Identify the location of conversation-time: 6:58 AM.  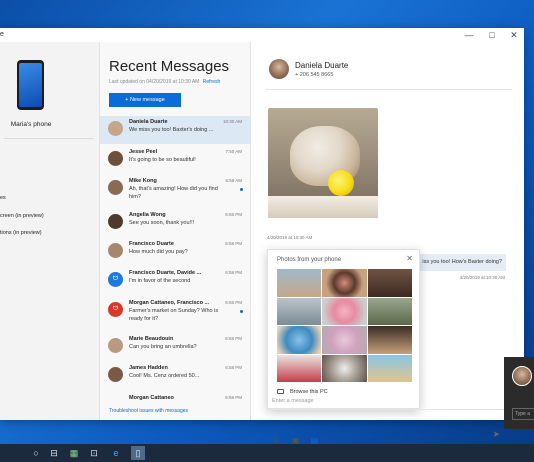
(233, 180).